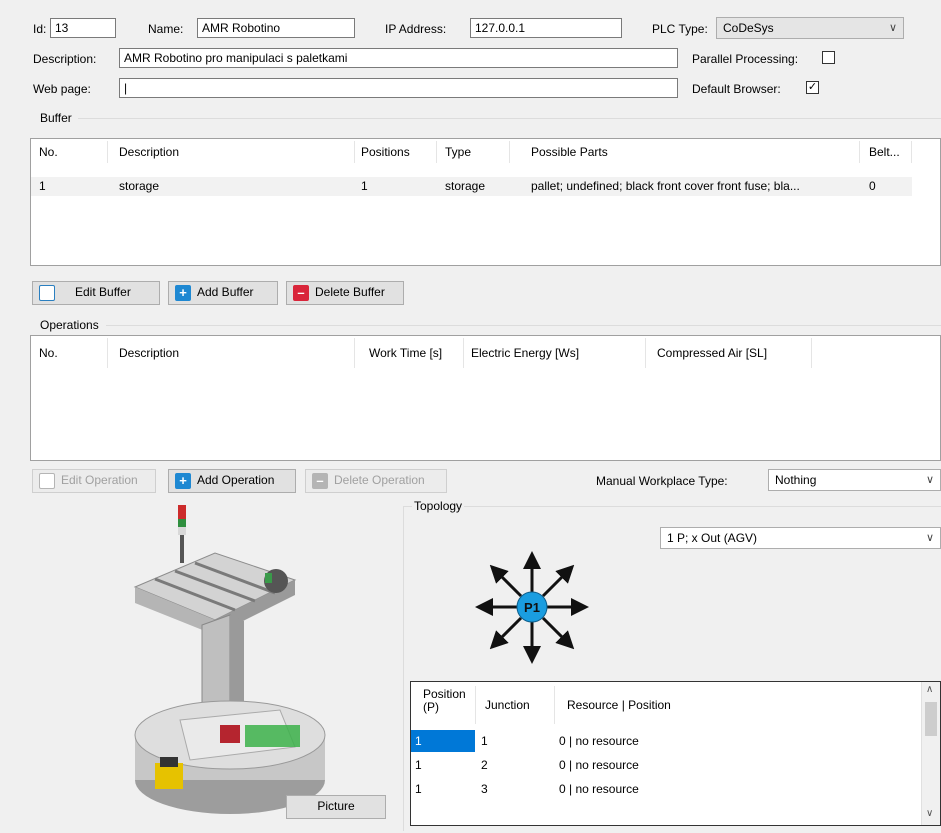 The height and width of the screenshot is (833, 941). Describe the element at coordinates (712, 538) in the screenshot. I see `topology-select-value: 1 P; x Out (AGV)` at that location.